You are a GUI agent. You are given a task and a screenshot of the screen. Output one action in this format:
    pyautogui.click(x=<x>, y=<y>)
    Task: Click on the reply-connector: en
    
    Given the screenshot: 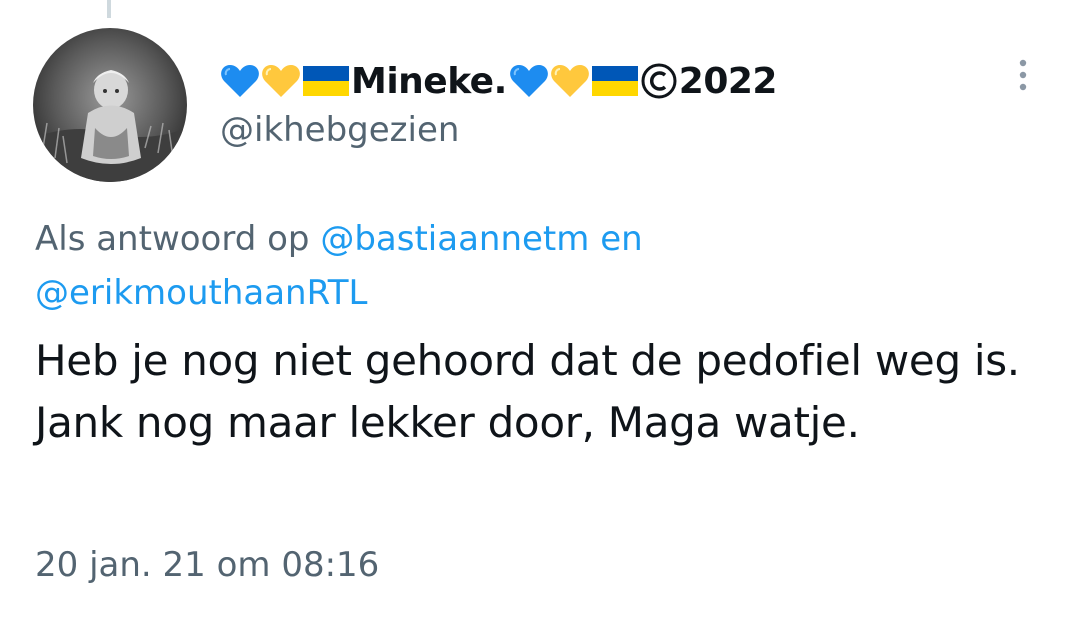 What is the action you would take?
    pyautogui.click(x=621, y=239)
    